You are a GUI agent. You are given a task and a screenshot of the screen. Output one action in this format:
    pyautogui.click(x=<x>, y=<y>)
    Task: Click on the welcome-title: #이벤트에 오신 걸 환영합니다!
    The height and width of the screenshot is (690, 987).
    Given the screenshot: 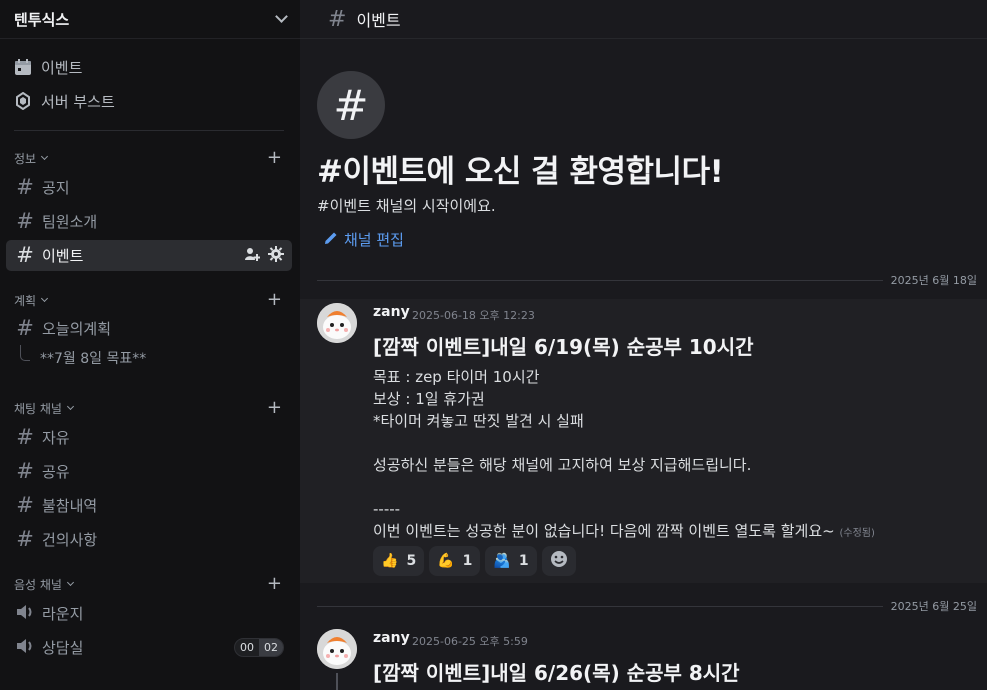 What is the action you would take?
    pyautogui.click(x=520, y=172)
    